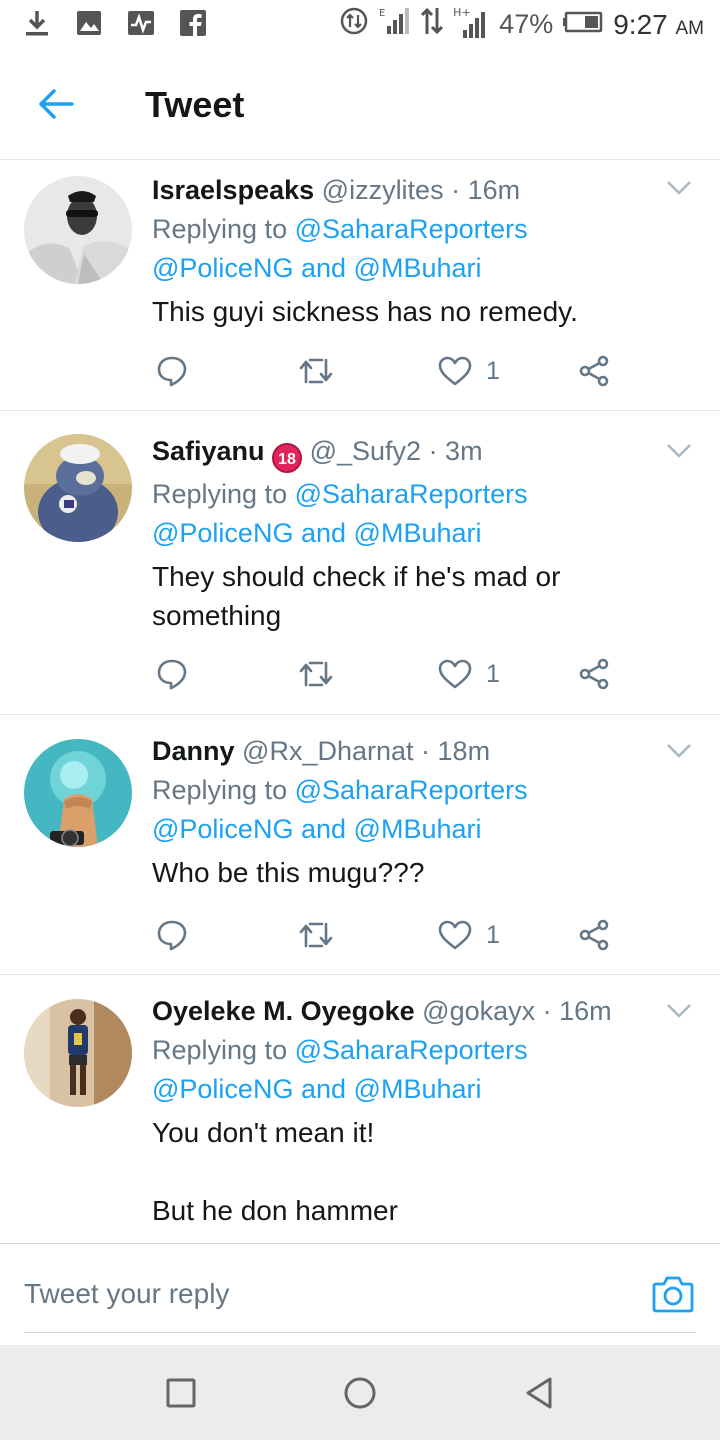 The height and width of the screenshot is (1440, 720). I want to click on status-bar: E H+ 47% 9:27 AM, so click(360, 24).